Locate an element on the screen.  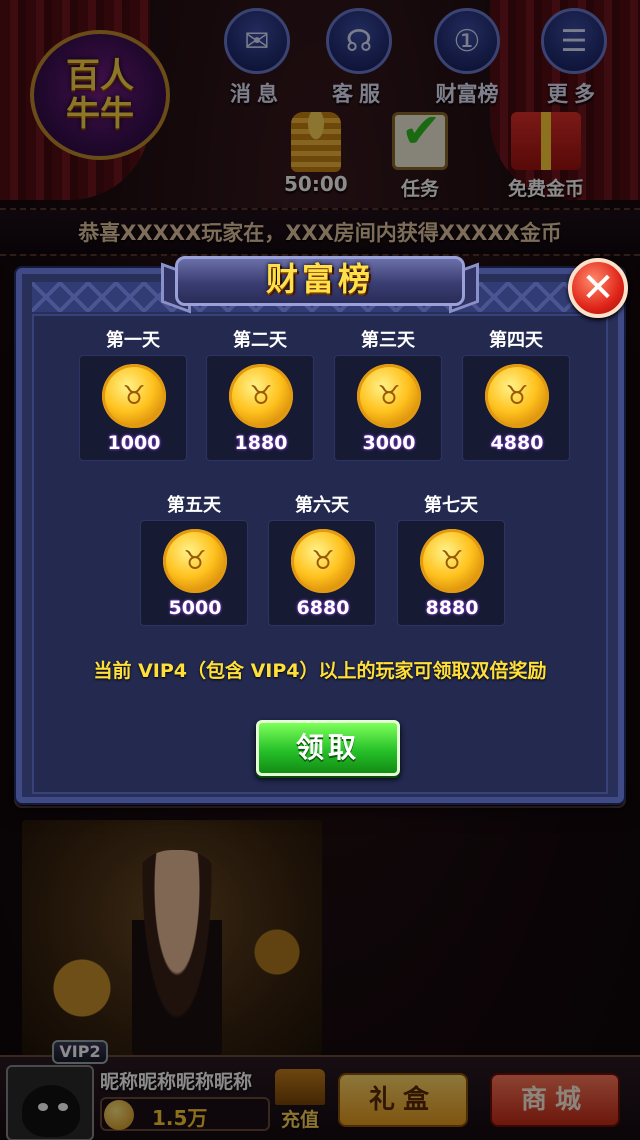
reward-amount: 8880 is located at coordinates (452, 608).